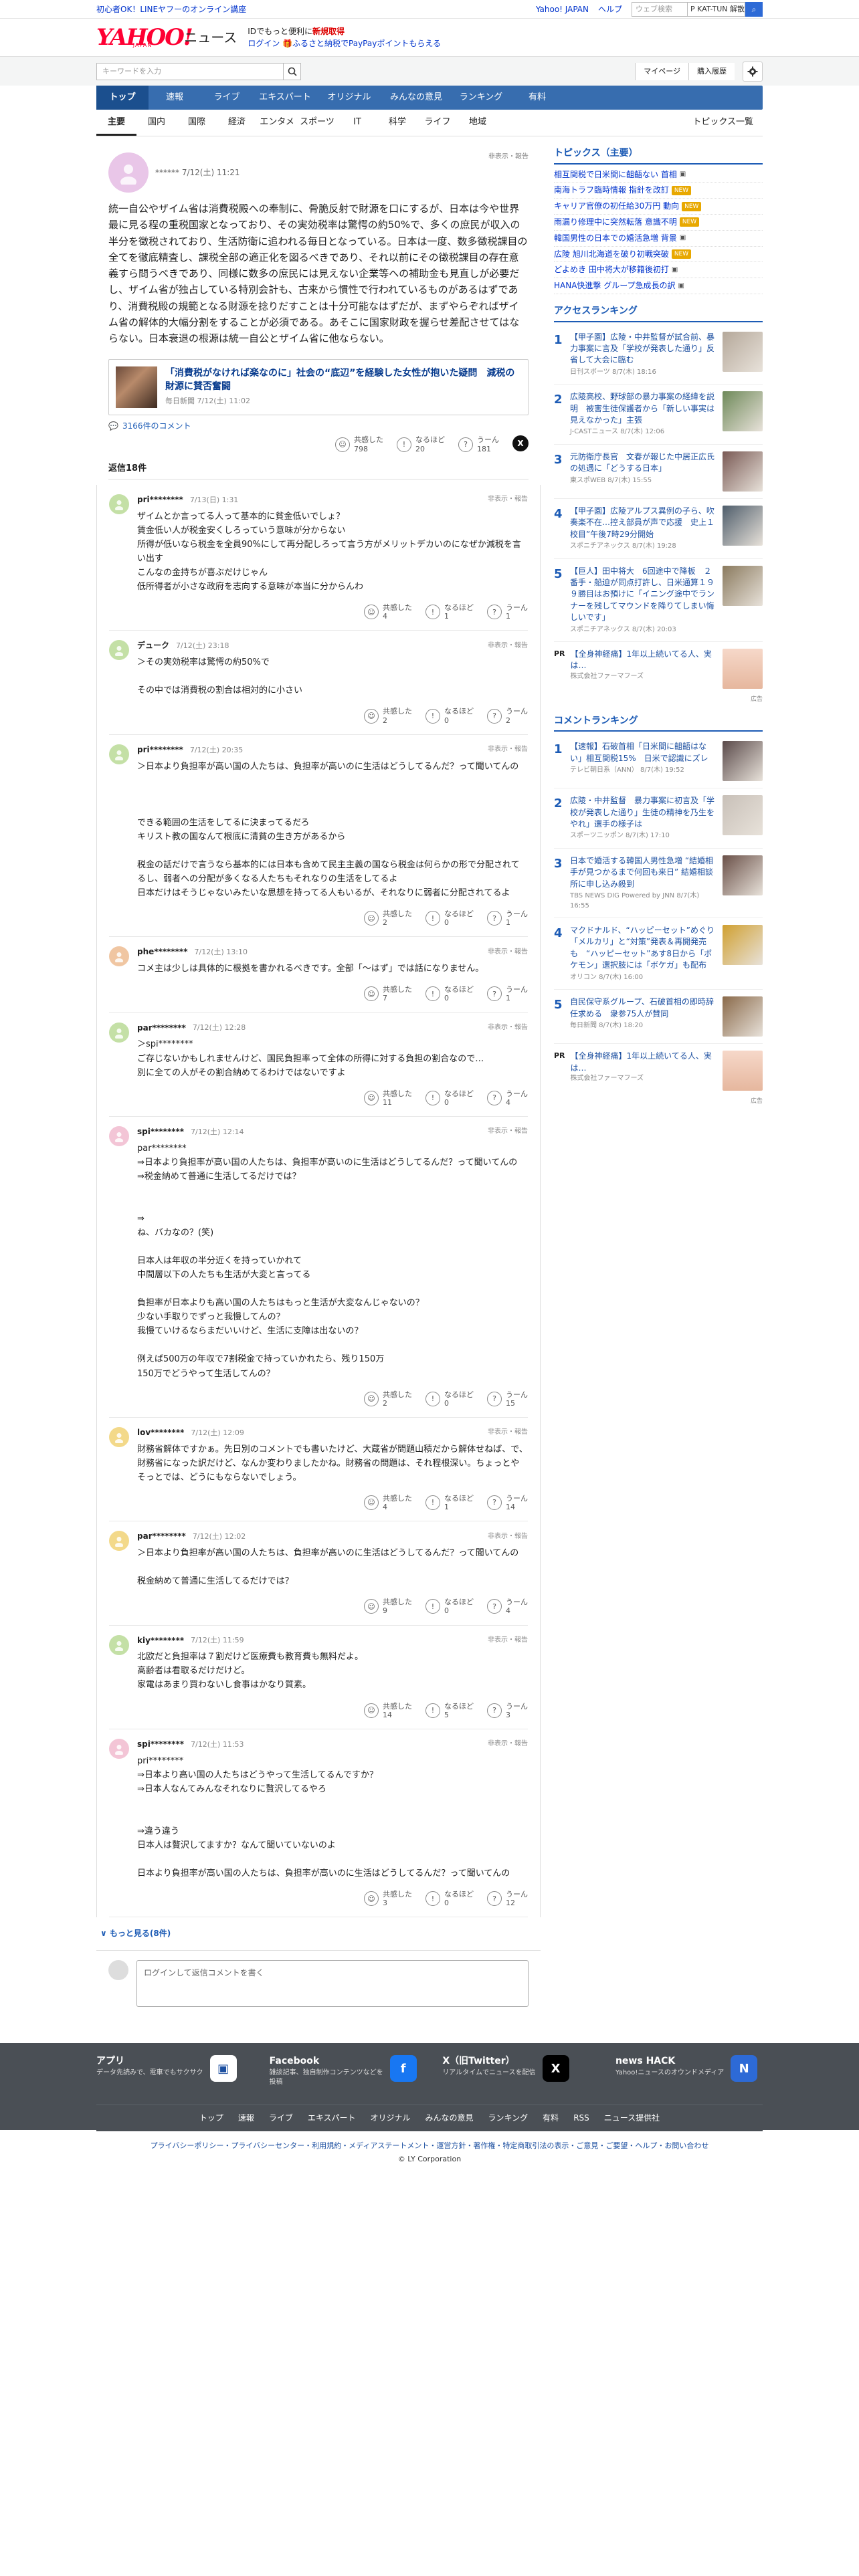  What do you see at coordinates (658, 239) in the screenshot?
I see `topic-item: 韓国男性の日本での婚活急増 背景 ▣` at bounding box center [658, 239].